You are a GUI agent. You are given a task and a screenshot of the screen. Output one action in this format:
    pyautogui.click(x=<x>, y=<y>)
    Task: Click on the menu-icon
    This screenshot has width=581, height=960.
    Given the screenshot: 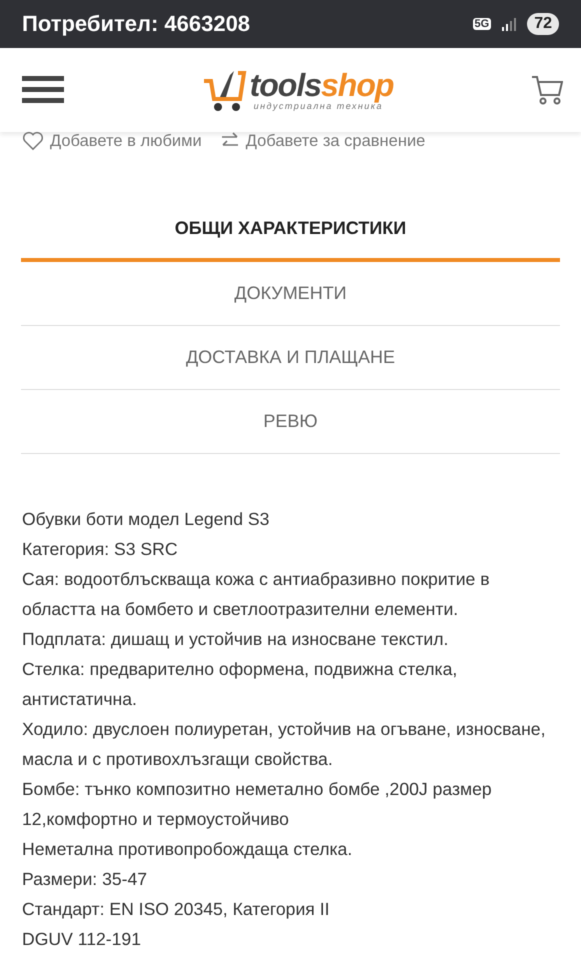 What is the action you would take?
    pyautogui.click(x=43, y=90)
    